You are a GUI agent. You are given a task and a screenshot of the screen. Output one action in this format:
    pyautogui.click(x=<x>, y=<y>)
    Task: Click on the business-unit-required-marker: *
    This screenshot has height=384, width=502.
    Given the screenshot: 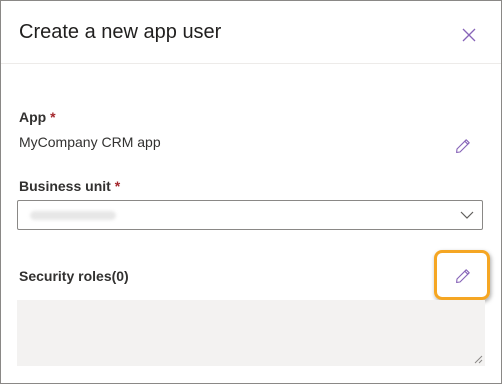 What is the action you would take?
    pyautogui.click(x=117, y=186)
    